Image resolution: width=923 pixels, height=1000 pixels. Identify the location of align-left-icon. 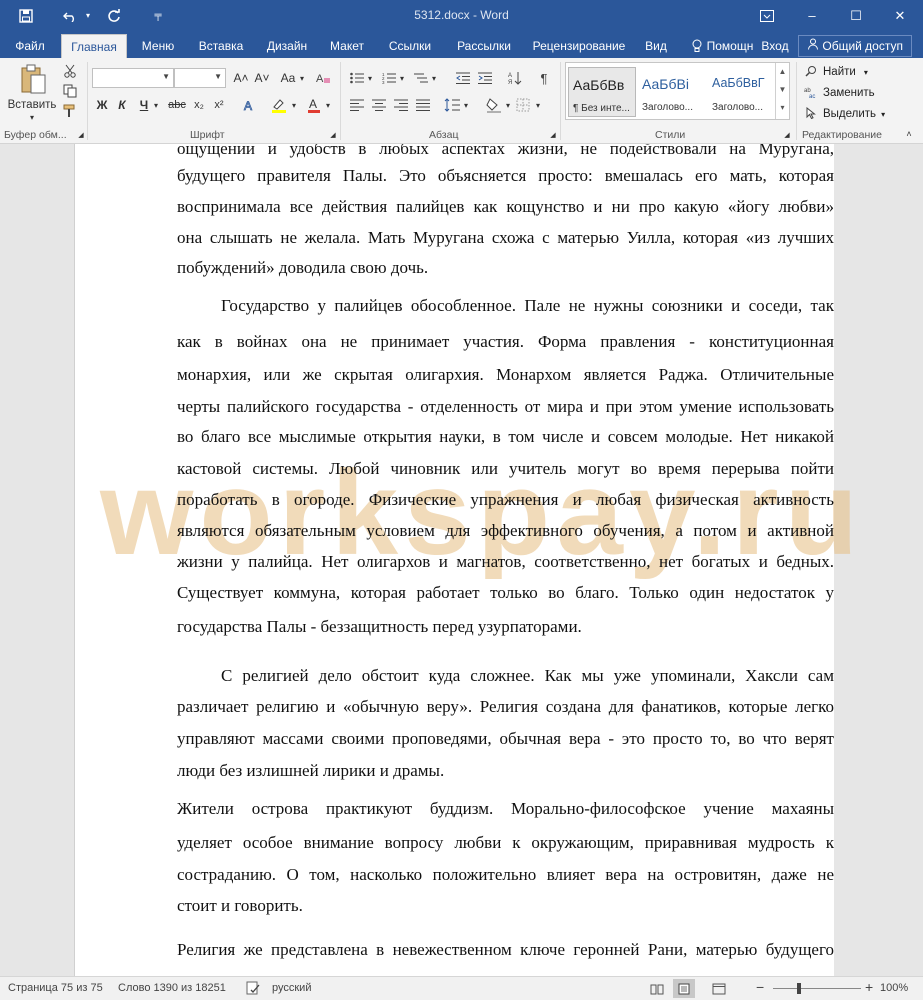
(357, 105).